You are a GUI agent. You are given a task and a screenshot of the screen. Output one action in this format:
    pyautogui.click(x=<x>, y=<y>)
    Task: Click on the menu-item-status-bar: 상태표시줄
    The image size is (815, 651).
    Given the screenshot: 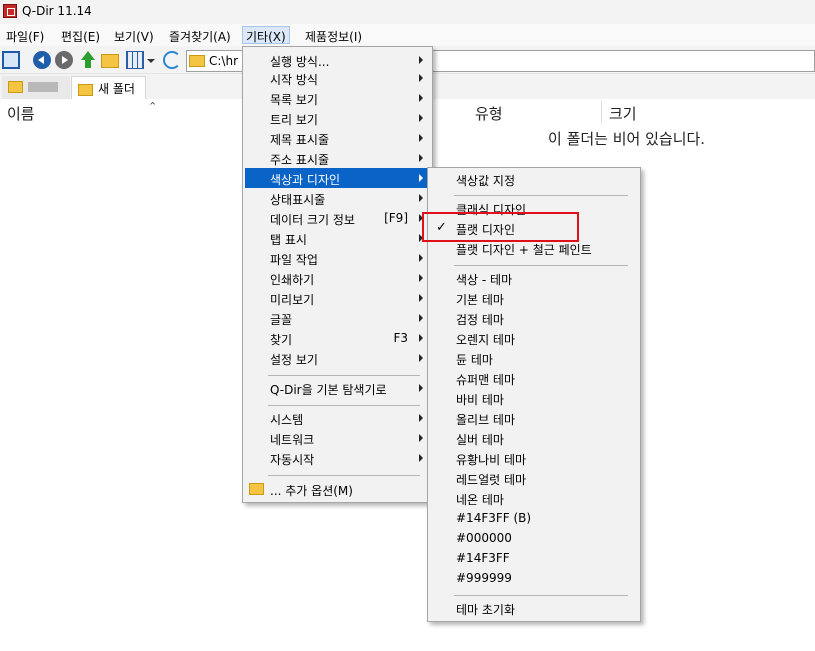 What is the action you would take?
    pyautogui.click(x=337, y=198)
    